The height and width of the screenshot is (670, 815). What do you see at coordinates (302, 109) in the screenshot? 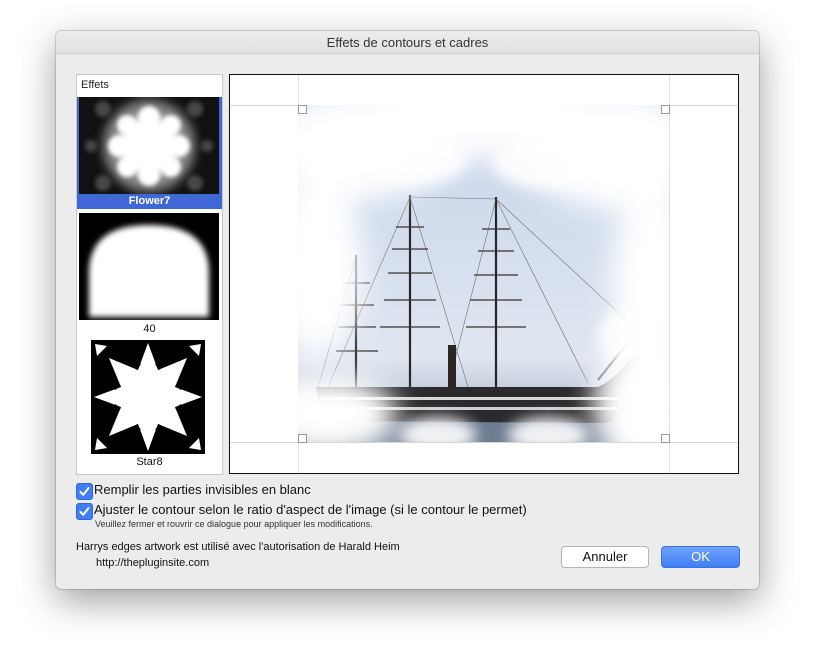
I see `crop-handle-top-left` at bounding box center [302, 109].